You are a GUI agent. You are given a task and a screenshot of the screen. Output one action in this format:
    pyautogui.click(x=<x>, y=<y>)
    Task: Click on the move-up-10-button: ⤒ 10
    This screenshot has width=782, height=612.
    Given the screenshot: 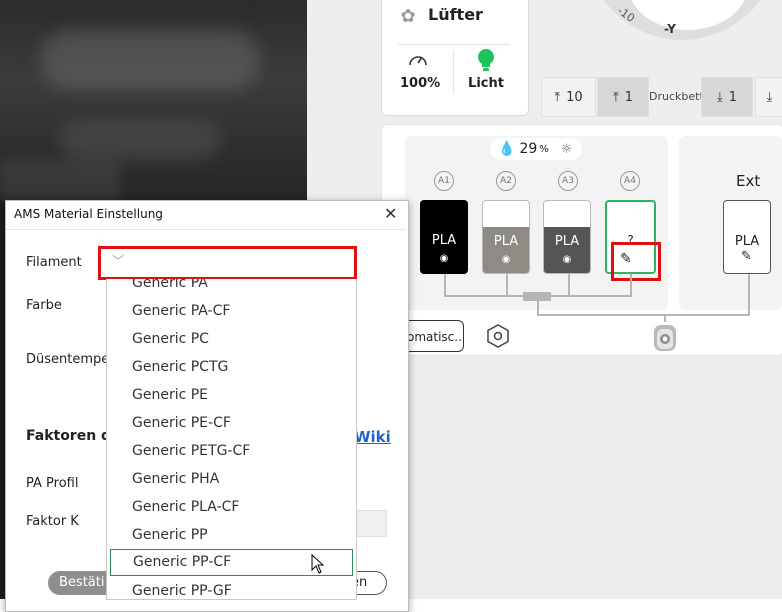 What is the action you would take?
    pyautogui.click(x=568, y=97)
    